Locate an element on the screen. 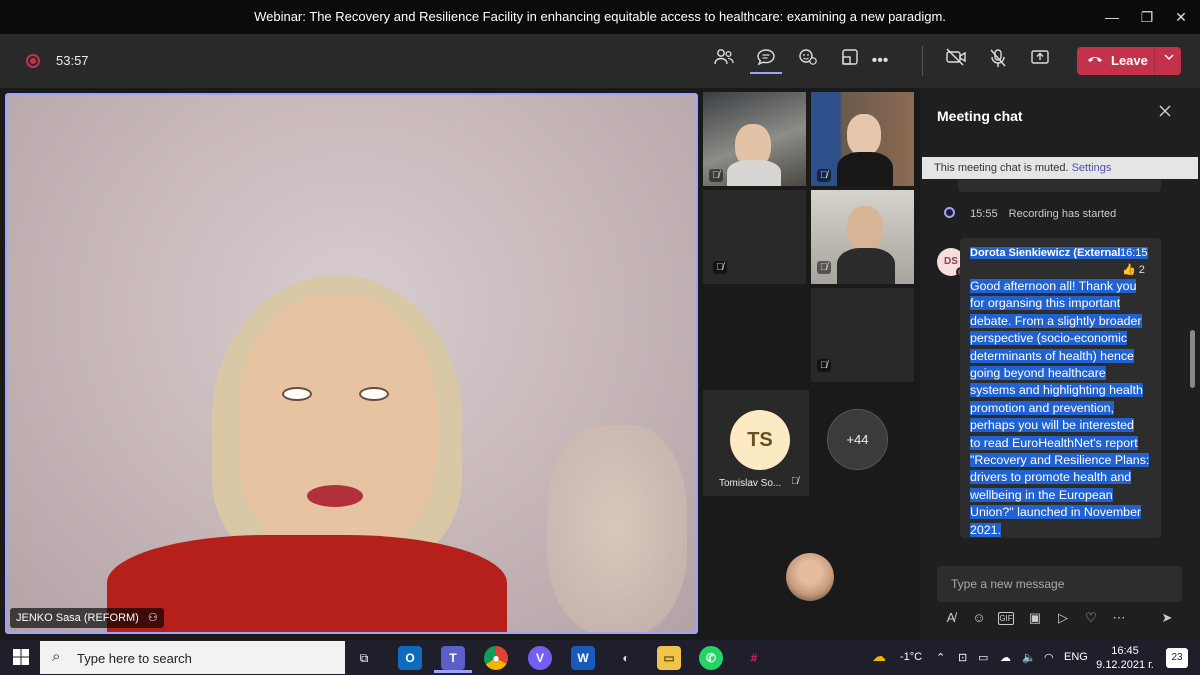  praise-icon: ♡ is located at coordinates (1091, 618).